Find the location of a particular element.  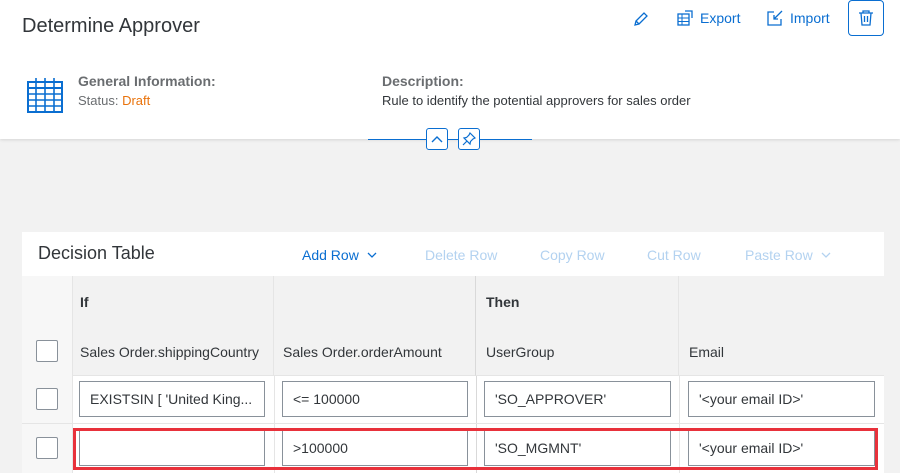

cut-row-label: Cut Row is located at coordinates (674, 255).